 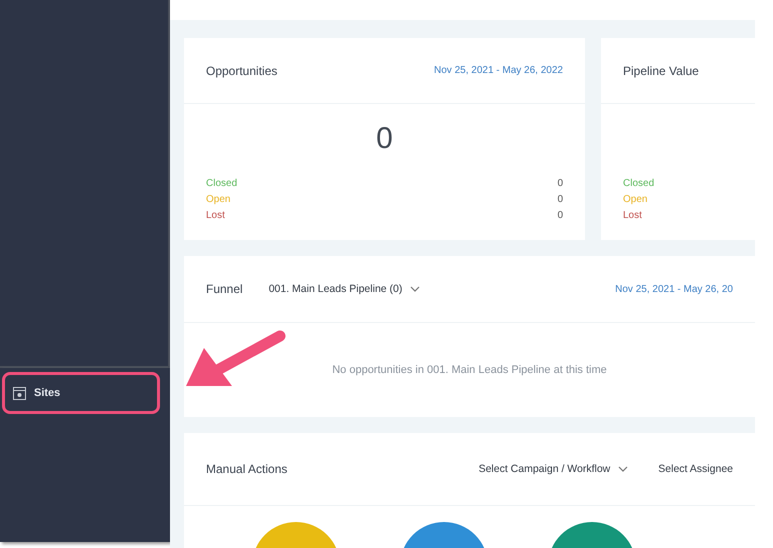 I want to click on card-title: Funnel, so click(x=224, y=289).